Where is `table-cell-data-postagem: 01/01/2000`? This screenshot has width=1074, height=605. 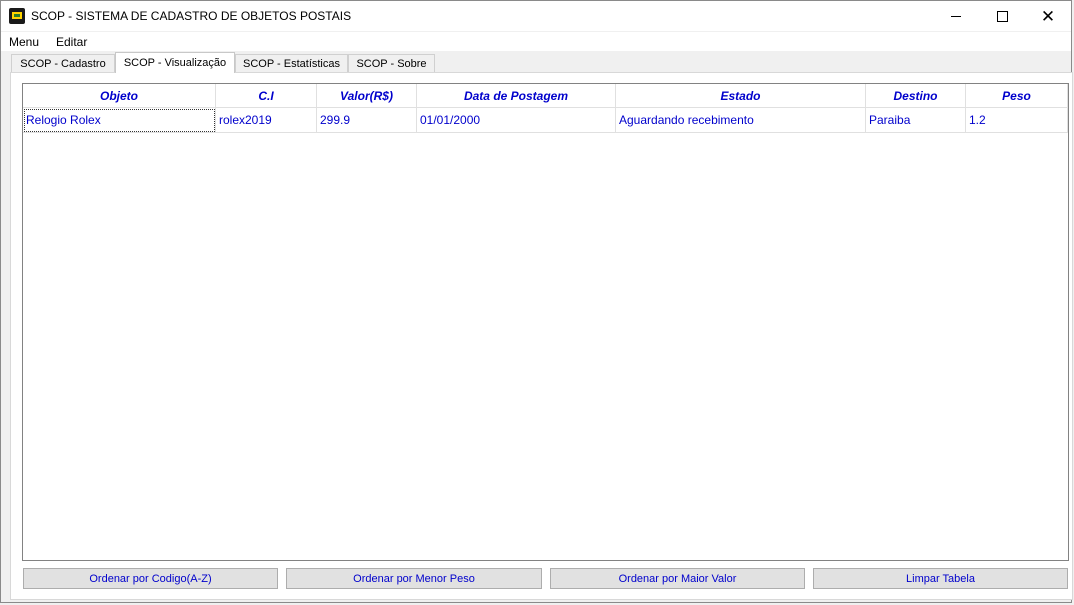
table-cell-data-postagem: 01/01/2000 is located at coordinates (516, 120).